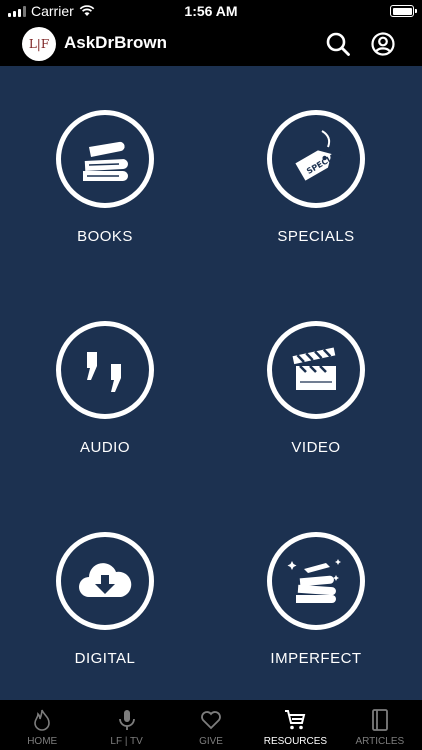 This screenshot has height=750, width=422. What do you see at coordinates (379, 720) in the screenshot?
I see `book-icon` at bounding box center [379, 720].